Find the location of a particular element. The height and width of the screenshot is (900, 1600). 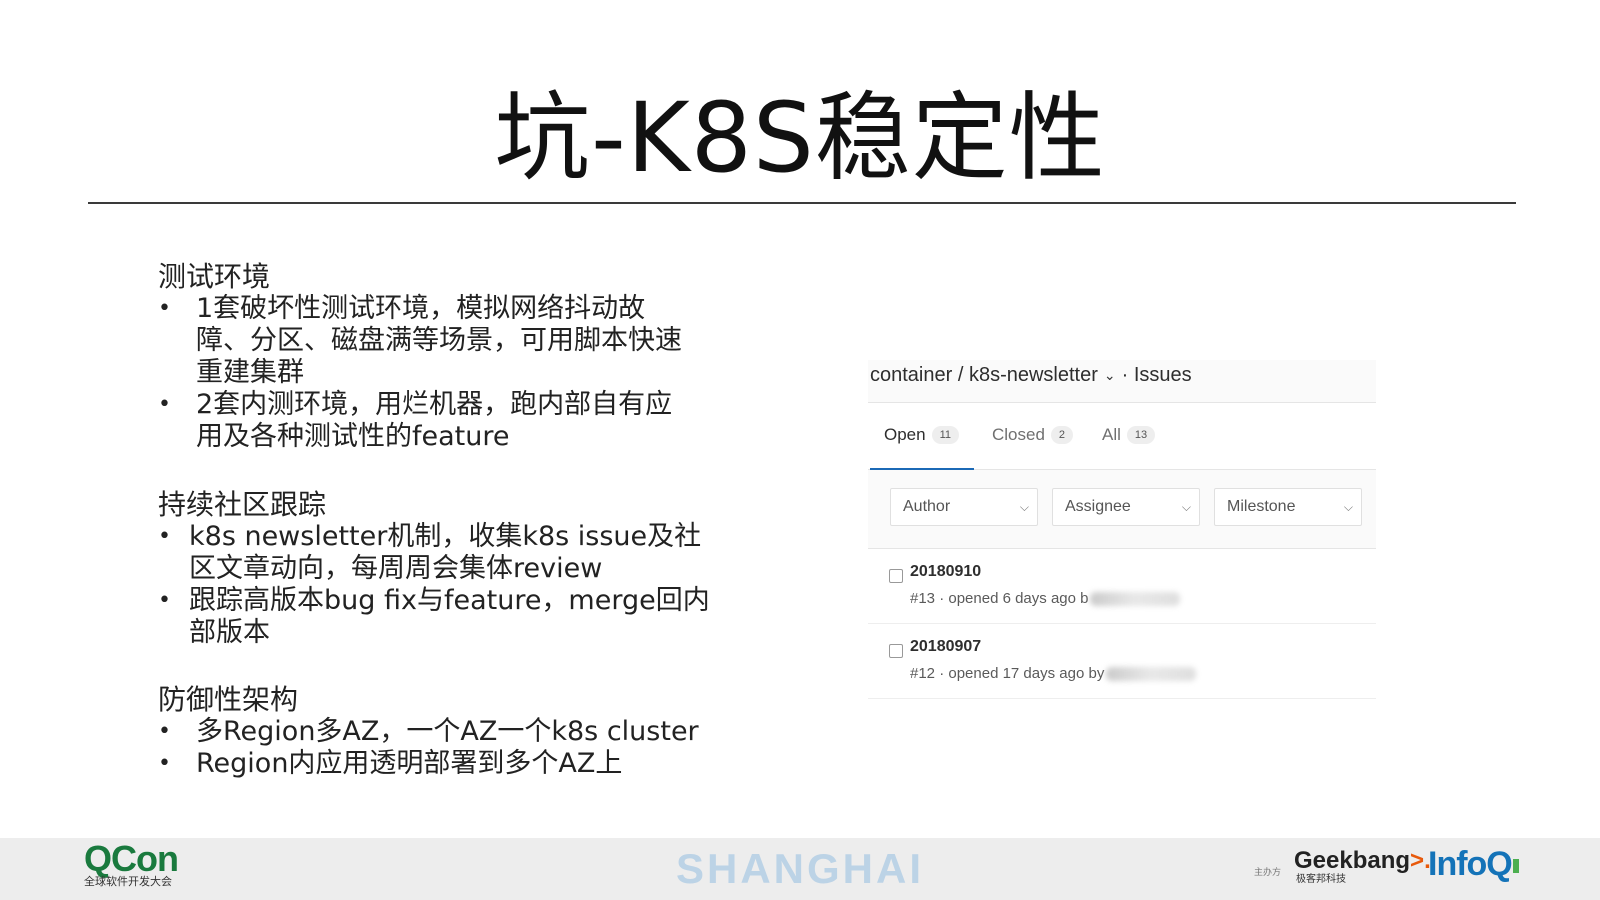

section-heading: 防御性架构 is located at coordinates (228, 699).